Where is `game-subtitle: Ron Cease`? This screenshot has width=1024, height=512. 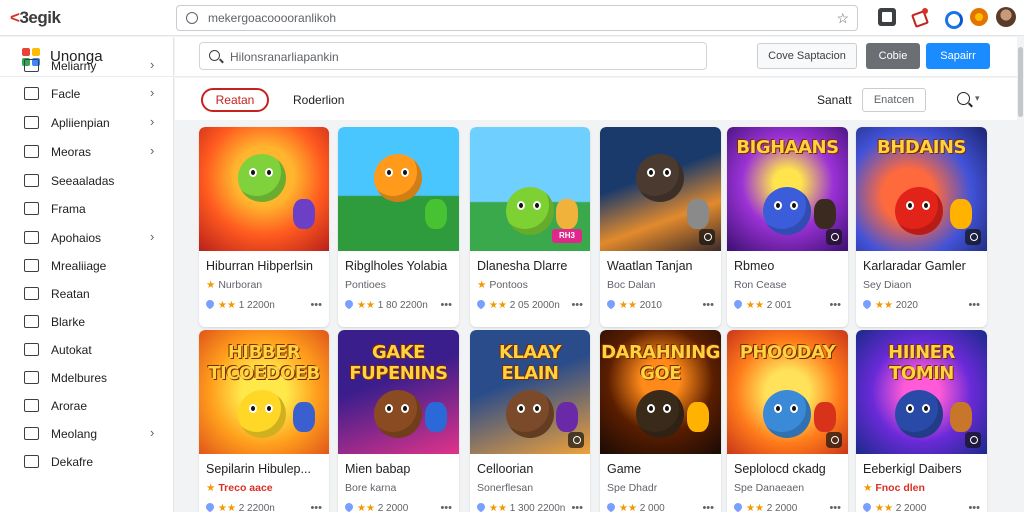 game-subtitle: Ron Cease is located at coordinates (791, 285).